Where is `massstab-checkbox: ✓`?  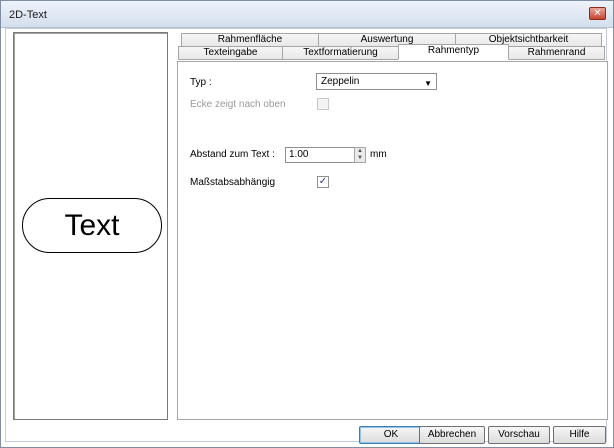 massstab-checkbox: ✓ is located at coordinates (323, 182).